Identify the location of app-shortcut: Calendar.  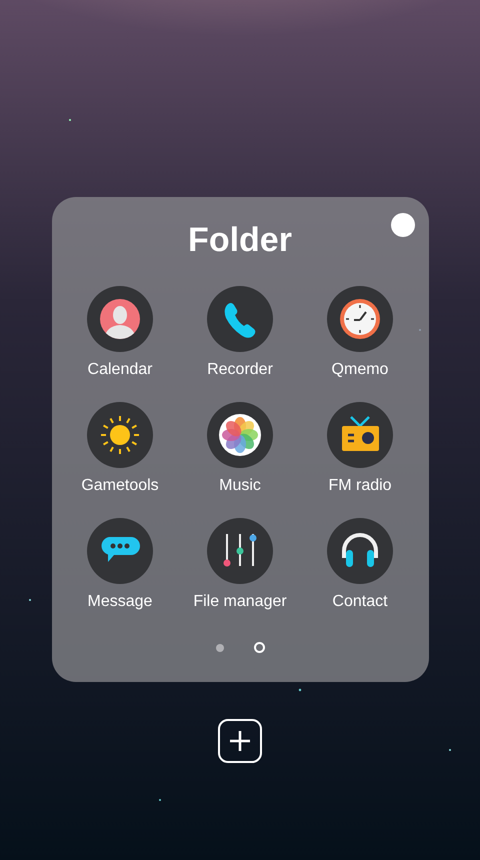
(120, 333).